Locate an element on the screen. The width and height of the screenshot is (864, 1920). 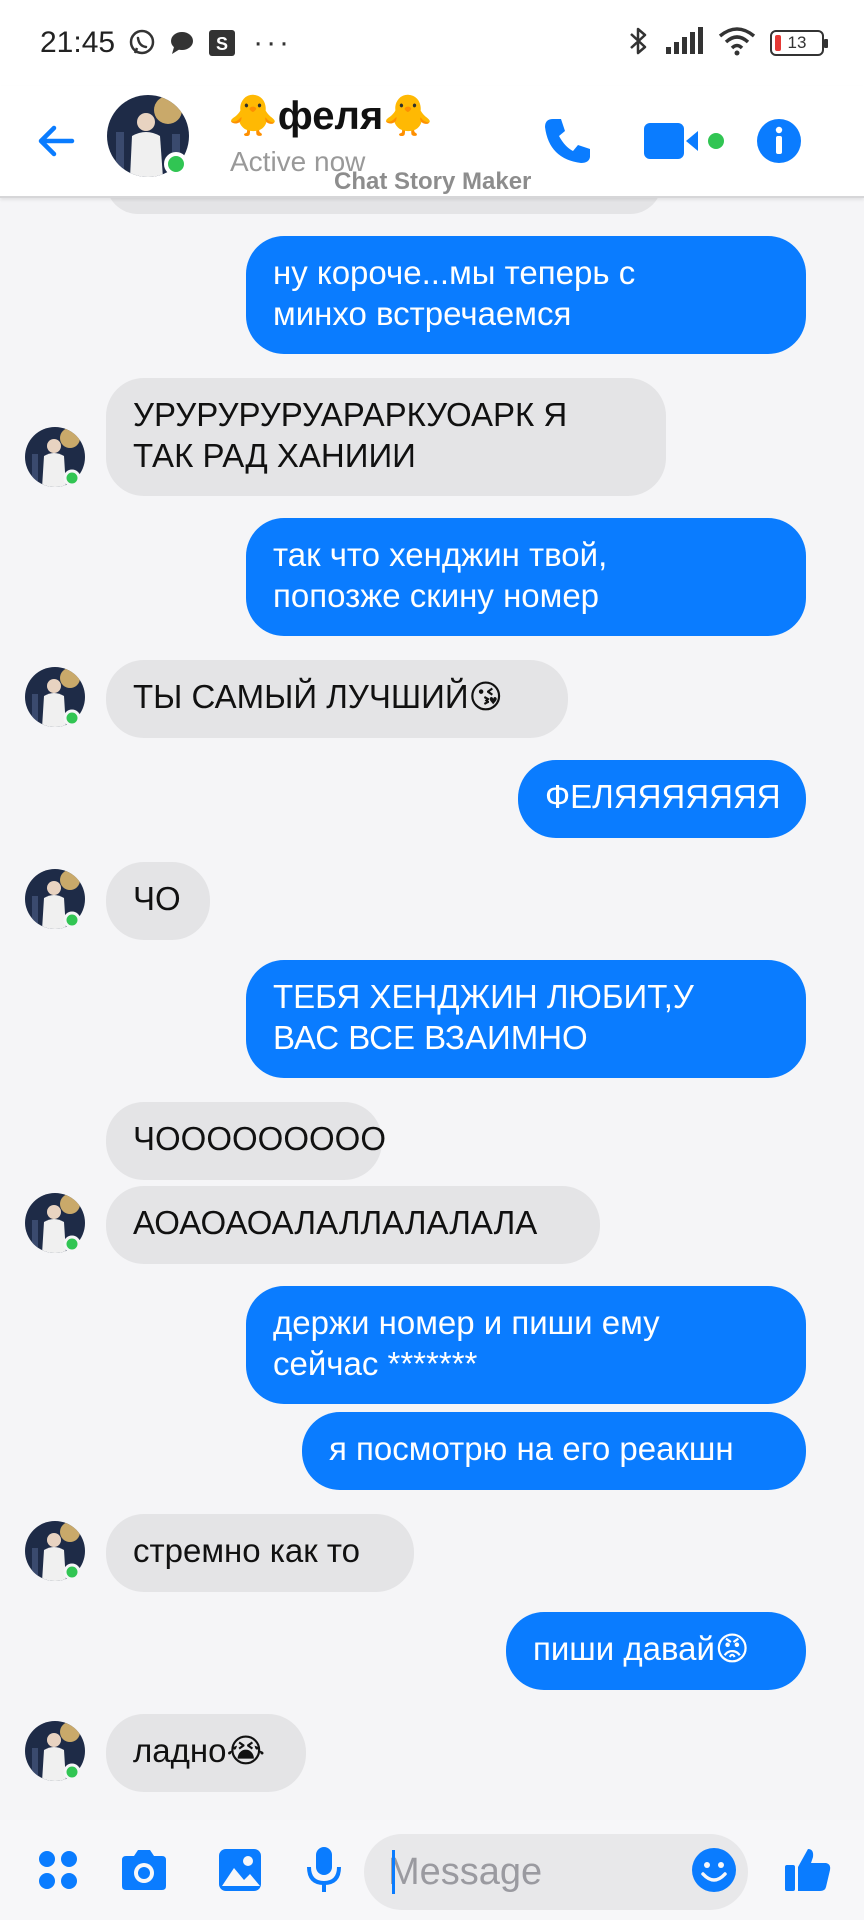
message-bubble-outgoing: ФЕЛЯЯЯЯЯЯЯ is located at coordinates (662, 799).